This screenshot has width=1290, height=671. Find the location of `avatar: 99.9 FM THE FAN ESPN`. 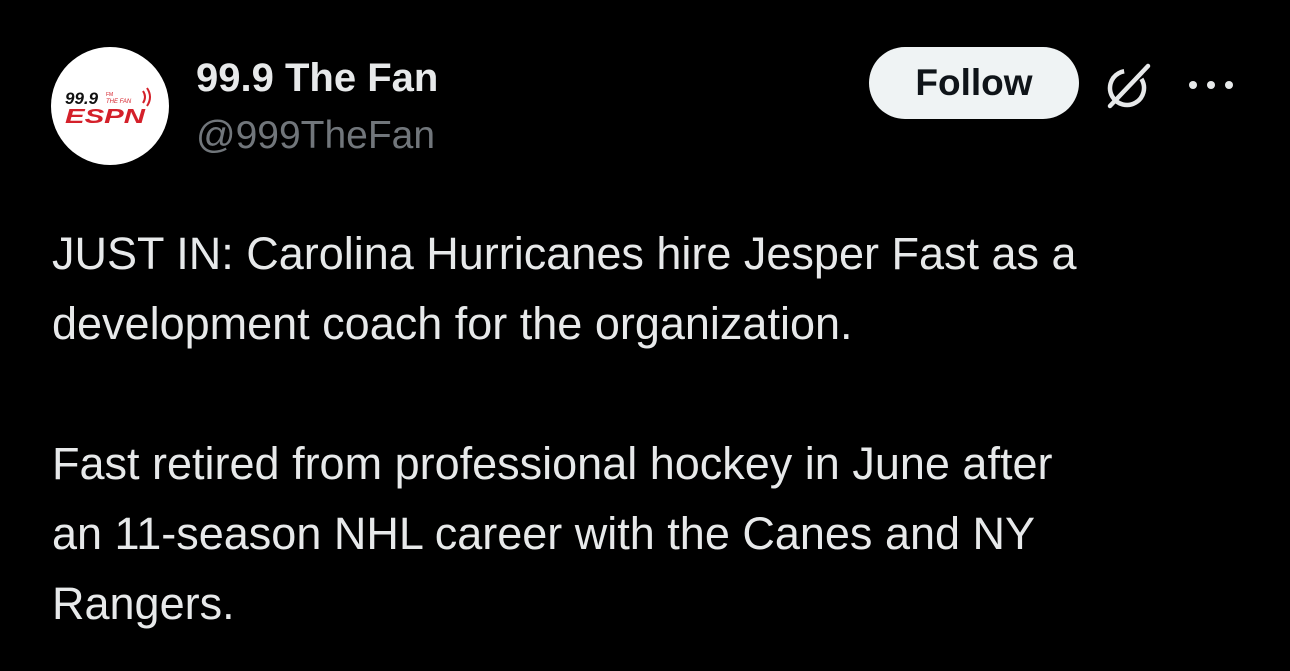

avatar: 99.9 FM THE FAN ESPN is located at coordinates (110, 106).